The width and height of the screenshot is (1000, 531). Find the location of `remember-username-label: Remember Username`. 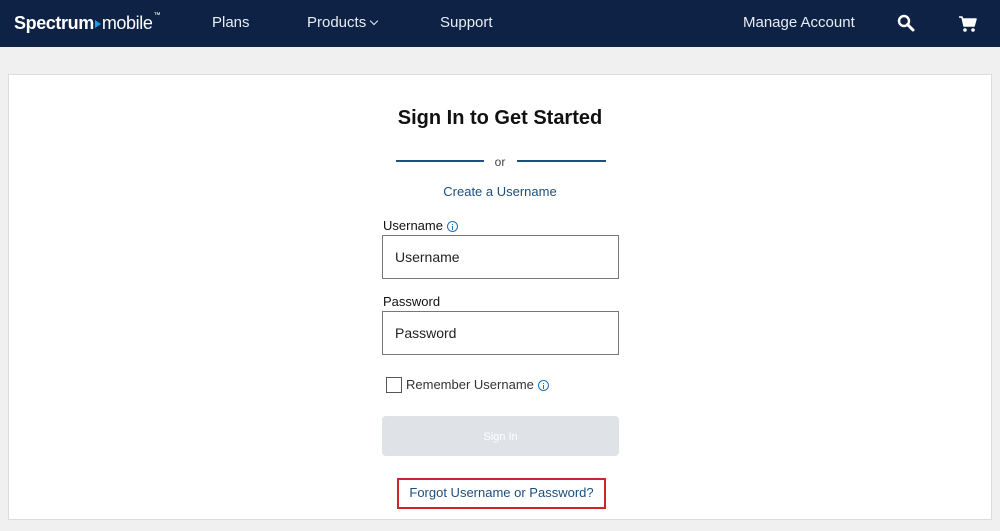

remember-username-label: Remember Username is located at coordinates (470, 385).